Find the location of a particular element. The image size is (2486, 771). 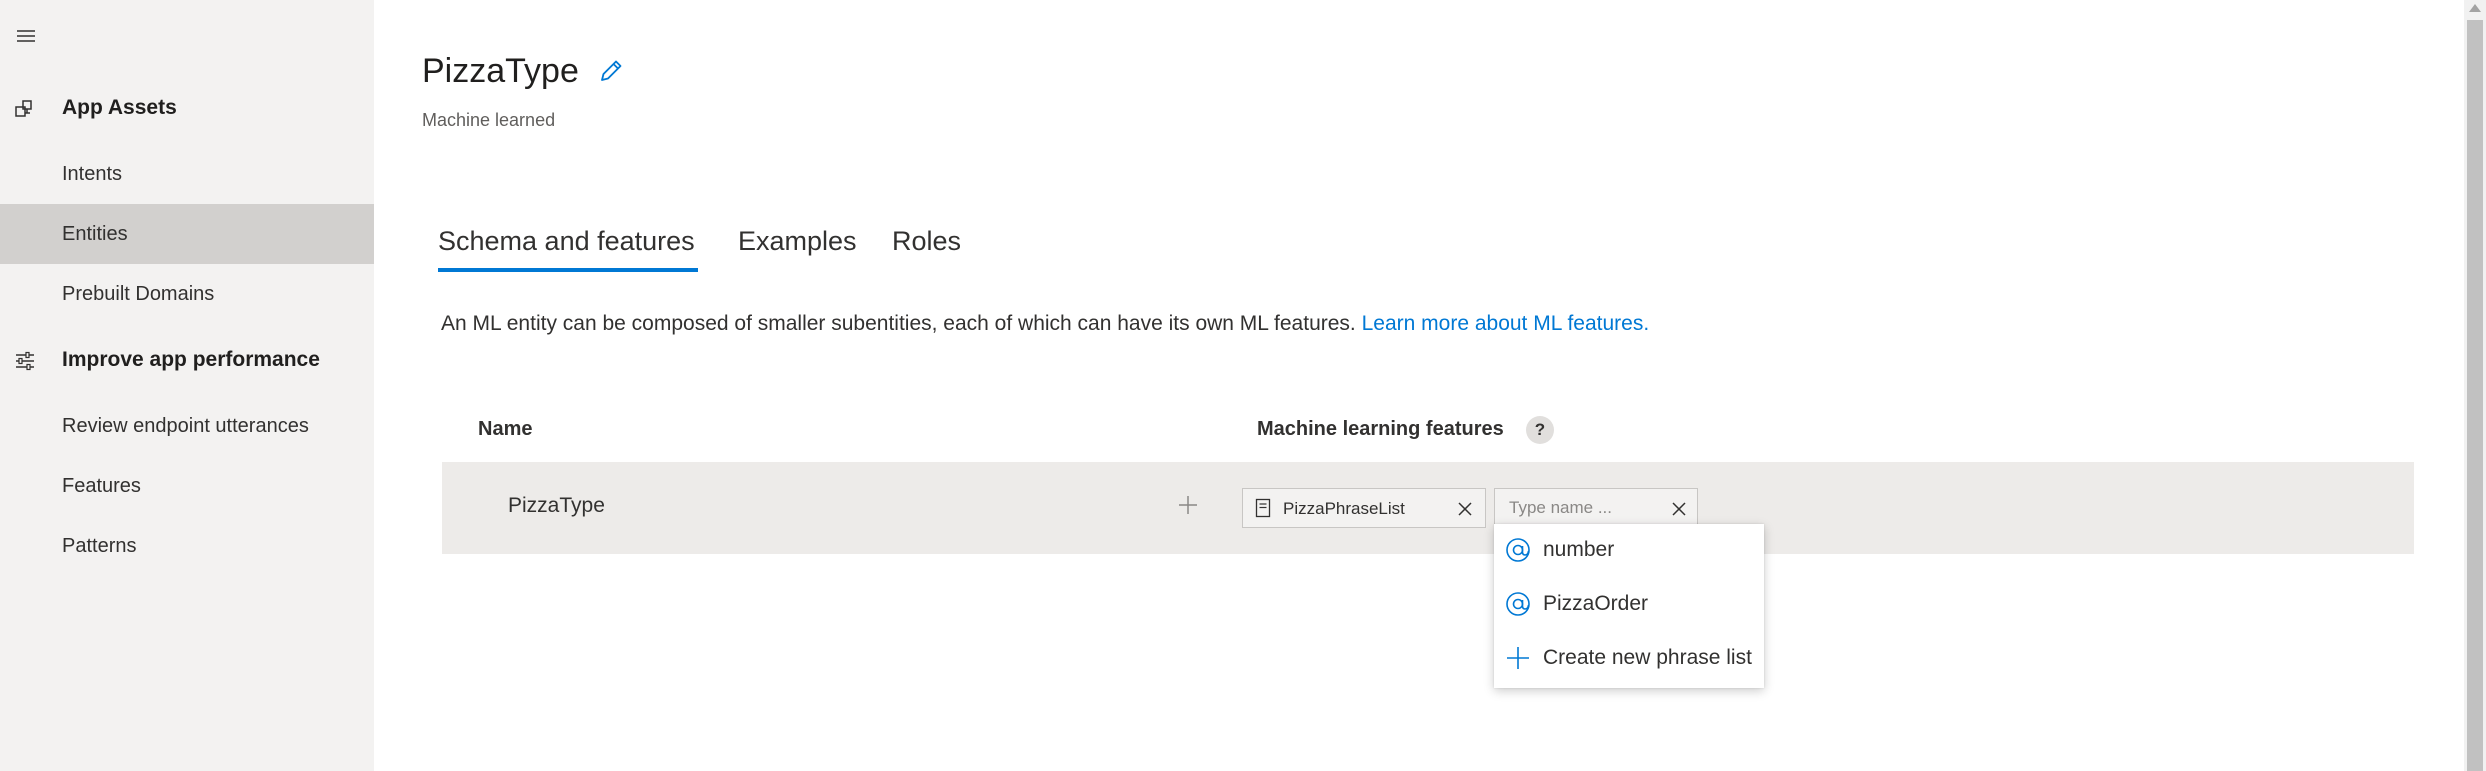

sidebar-item-patterns: Patterns is located at coordinates (187, 546).